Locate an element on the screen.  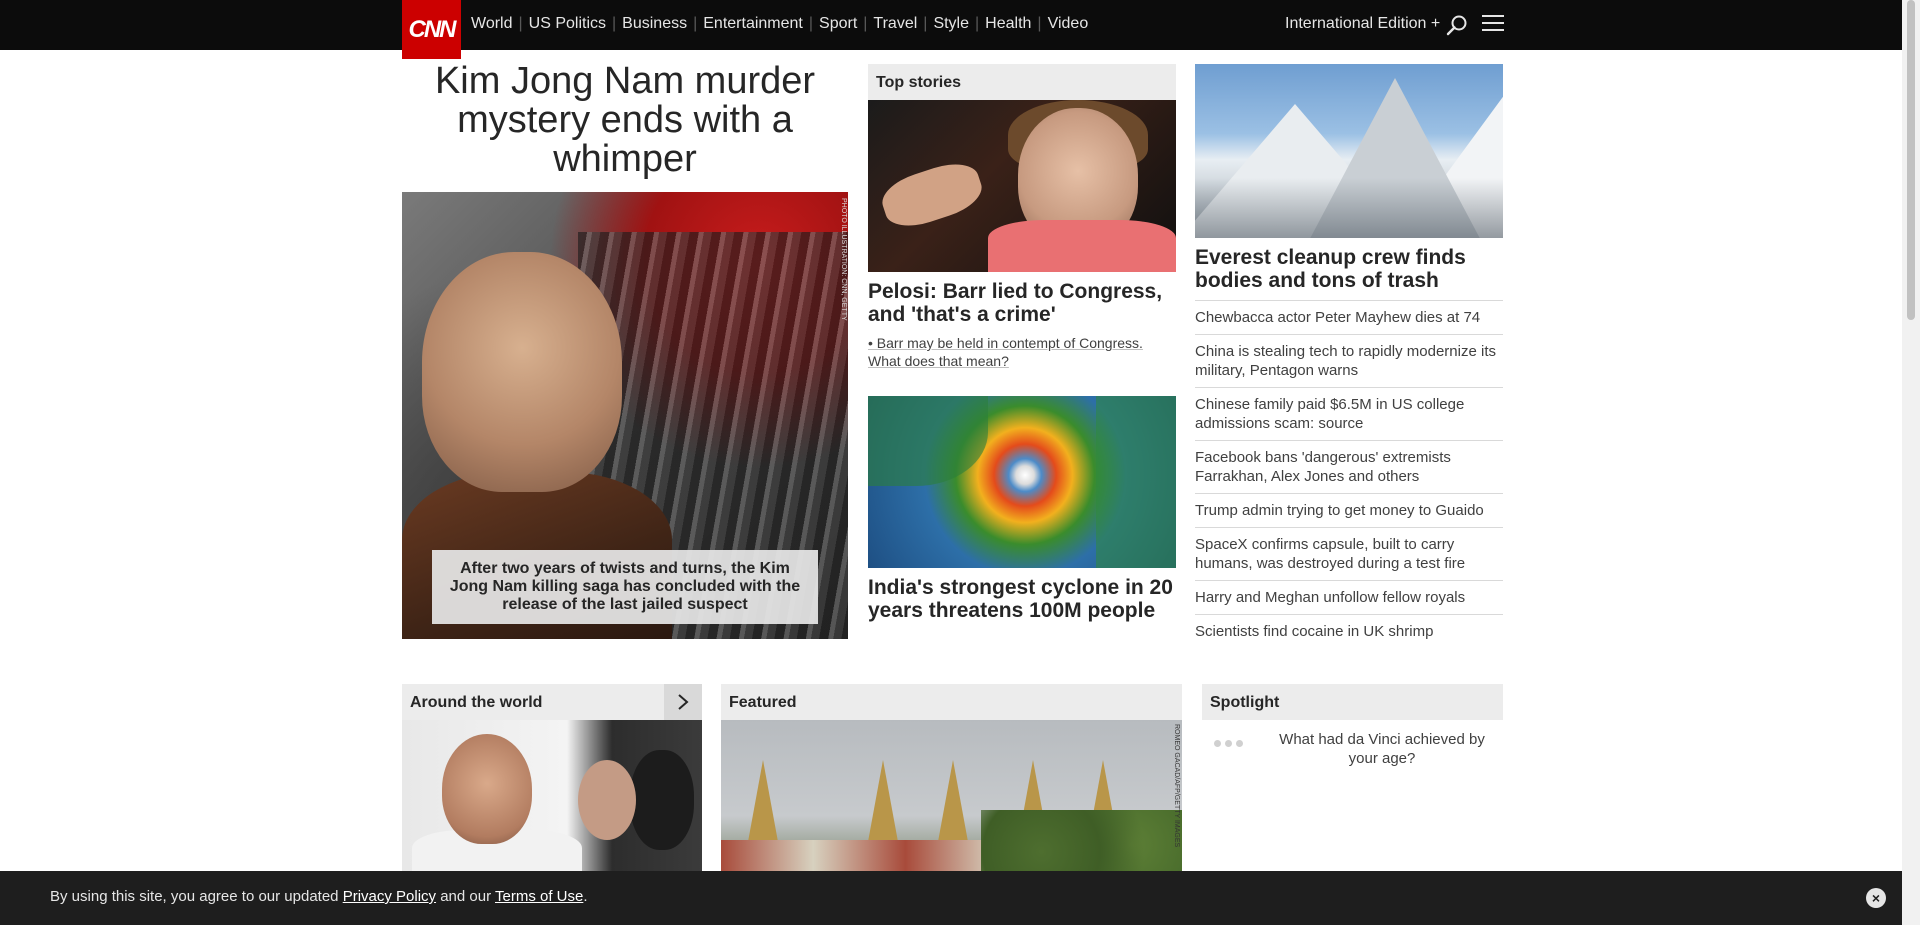
everest-image is located at coordinates (1349, 151).